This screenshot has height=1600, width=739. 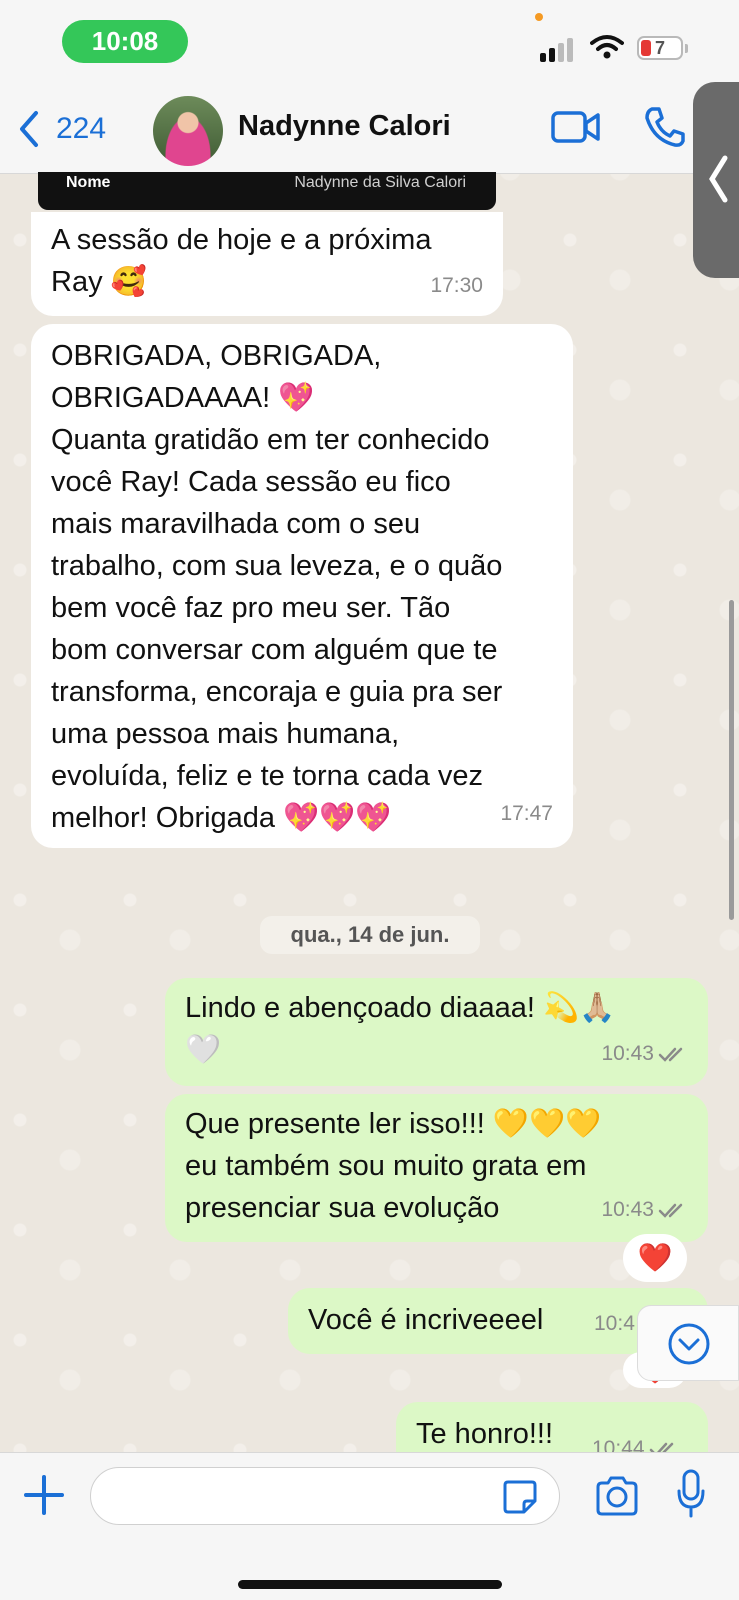 What do you see at coordinates (436, 1032) in the screenshot?
I see `message-bubble: Lindo e abençoado diaaaa! 💫🙏🏼 🤍 10:43` at bounding box center [436, 1032].